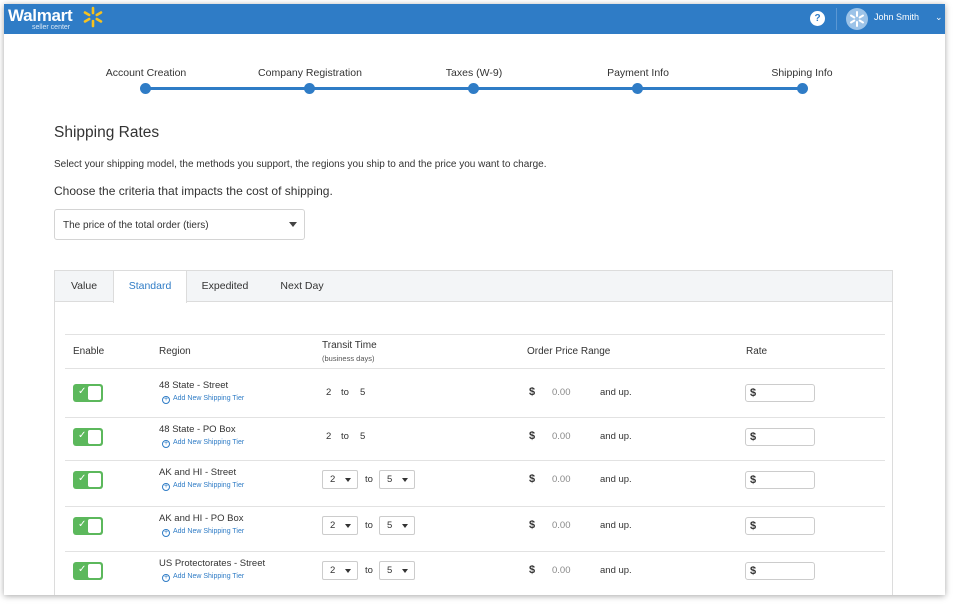  I want to click on chevron-down-icon: ⌄, so click(939, 17).